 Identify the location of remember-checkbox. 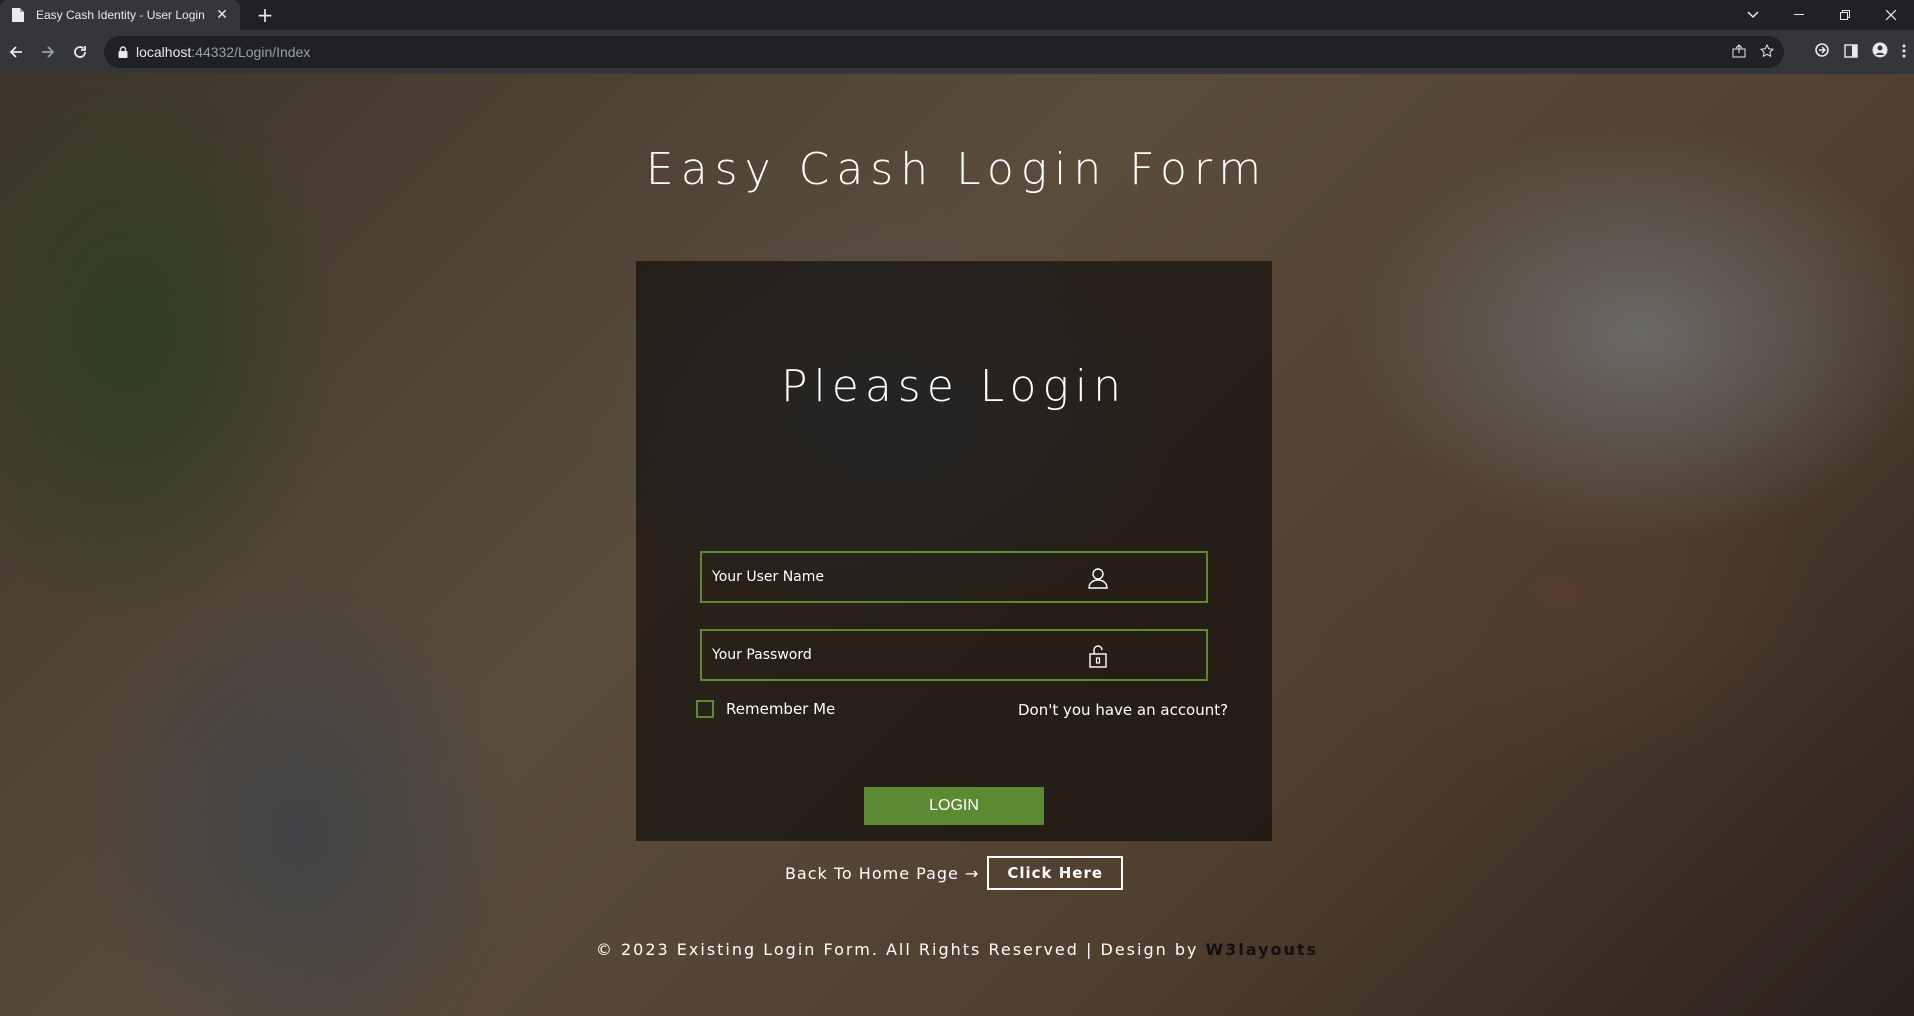
(705, 709).